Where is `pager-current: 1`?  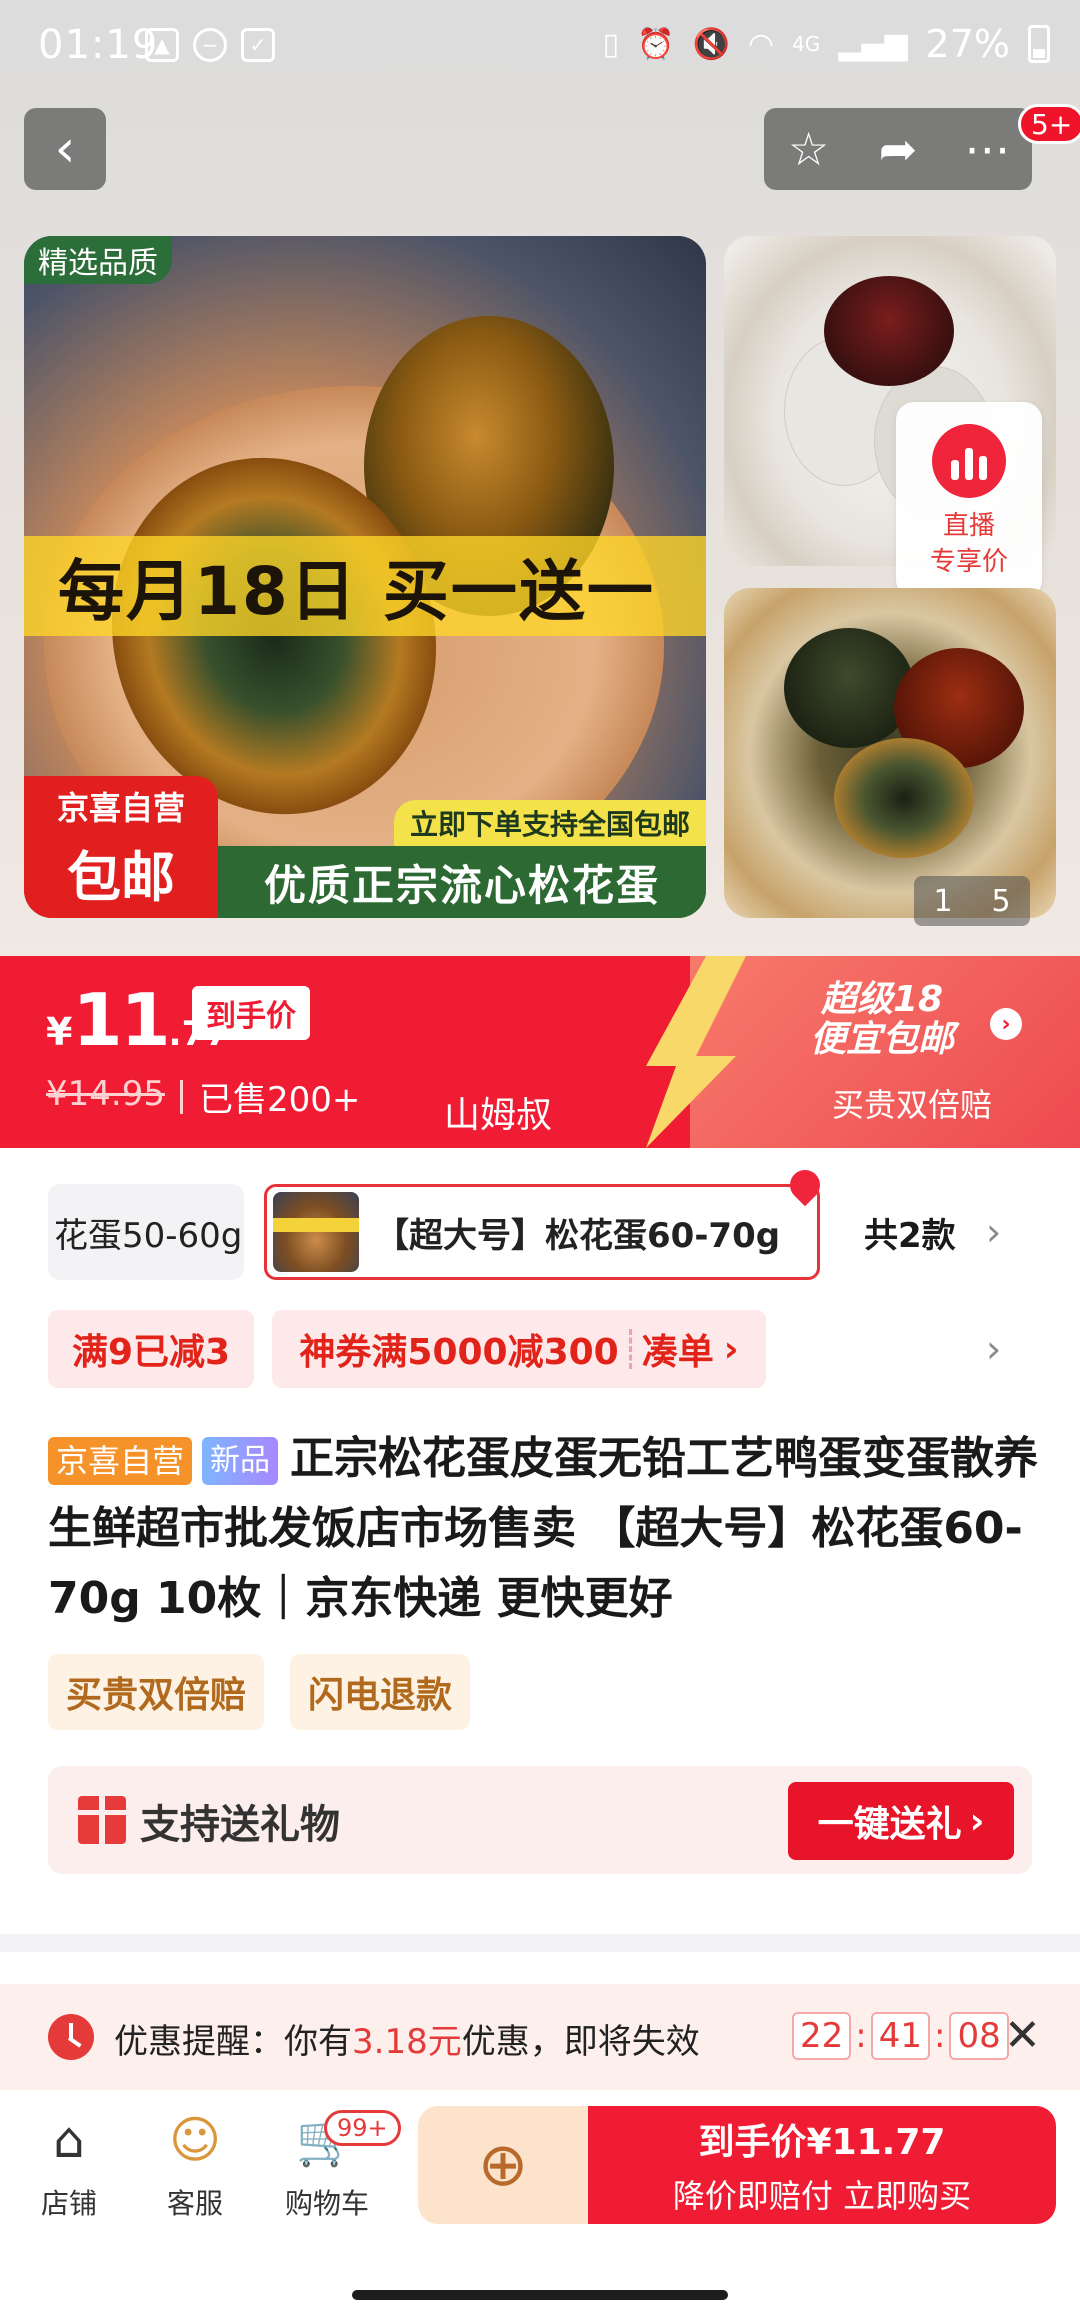 pager-current: 1 is located at coordinates (943, 901).